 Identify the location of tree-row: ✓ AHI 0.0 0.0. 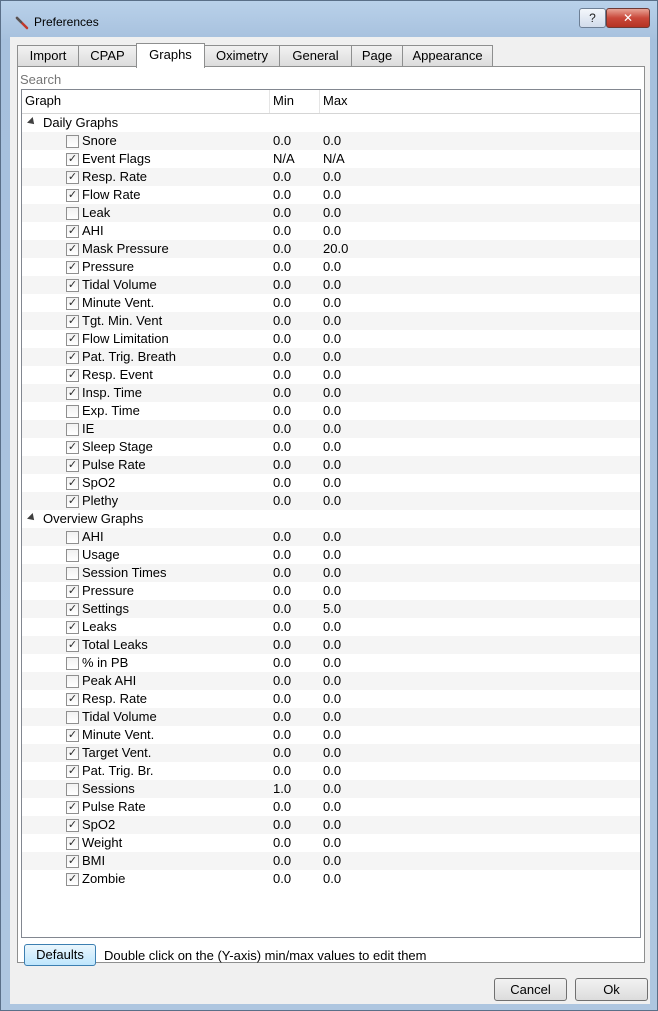
(331, 231).